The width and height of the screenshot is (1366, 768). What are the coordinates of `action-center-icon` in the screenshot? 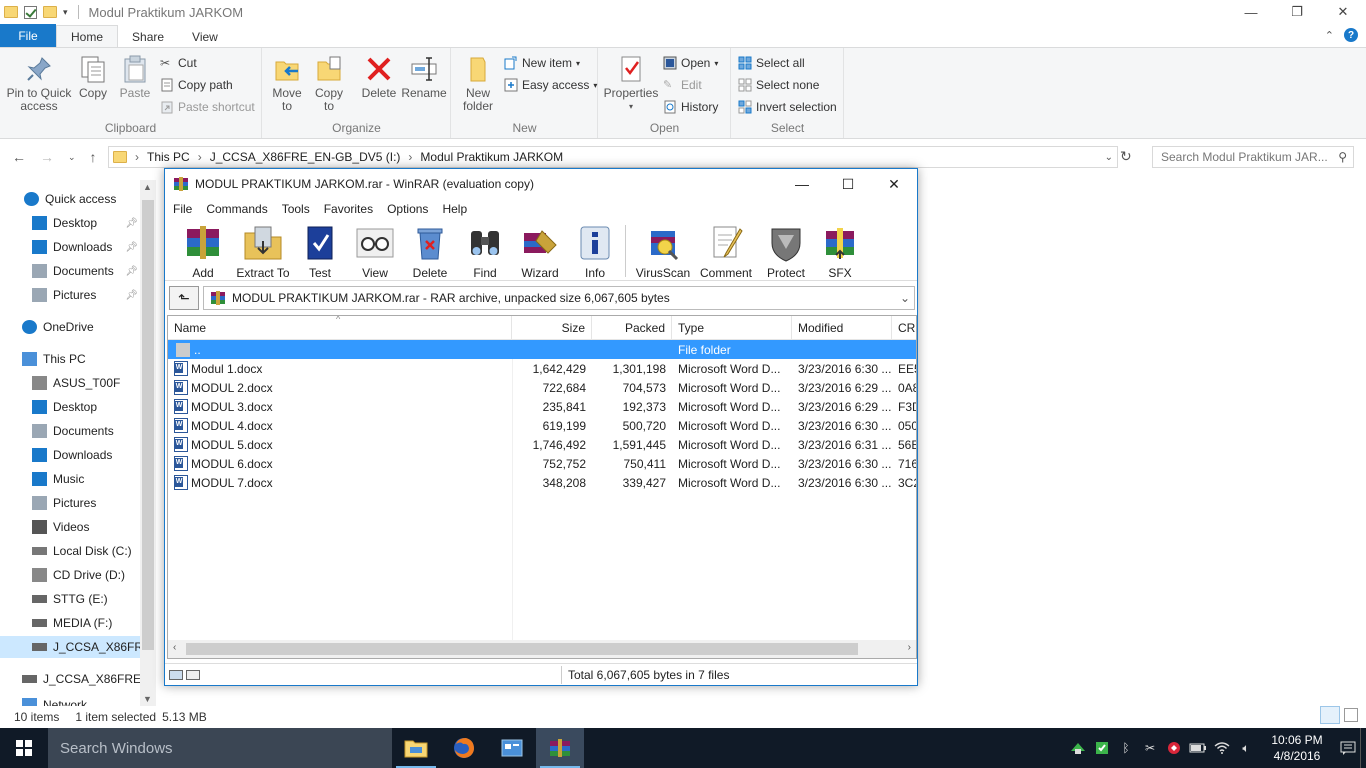 It's located at (1348, 748).